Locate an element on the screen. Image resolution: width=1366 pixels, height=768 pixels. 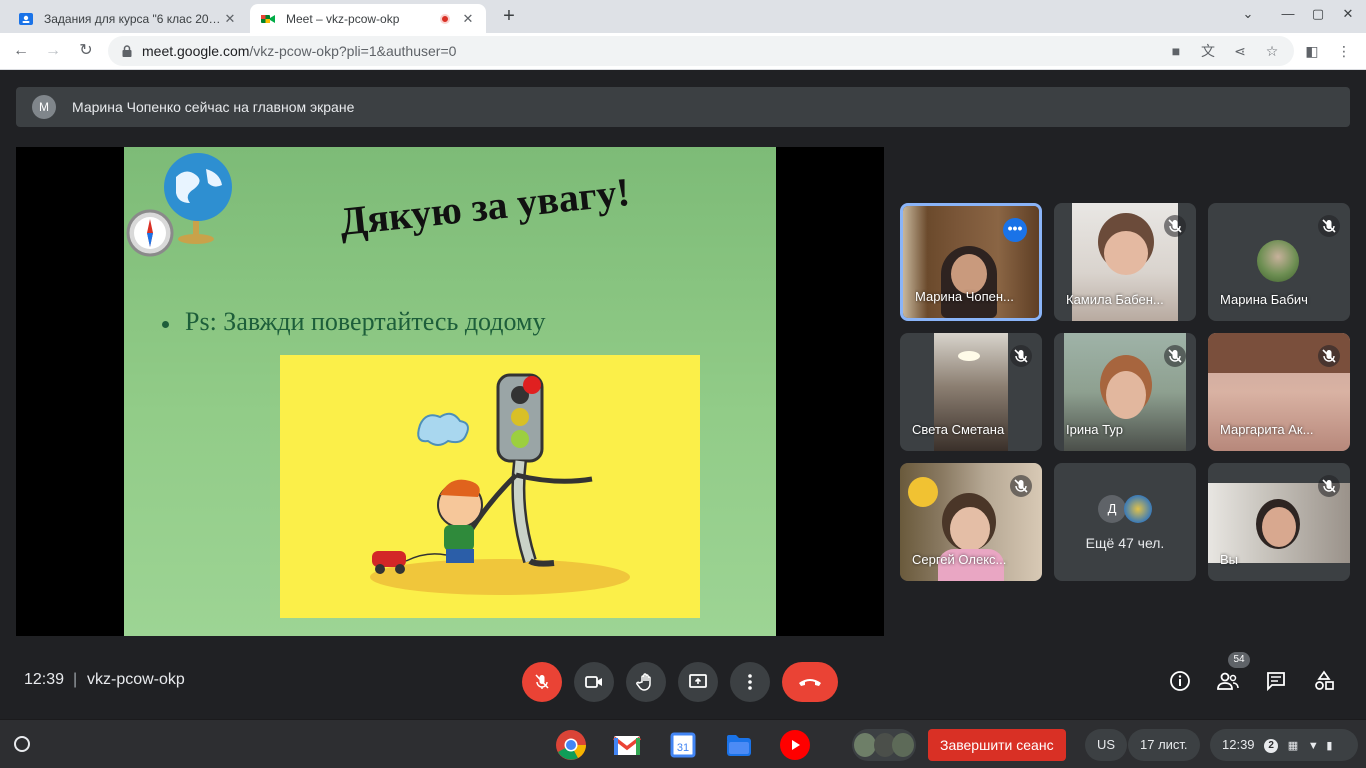
bookmark-star-icon: ☆ is located at coordinates (1272, 51).